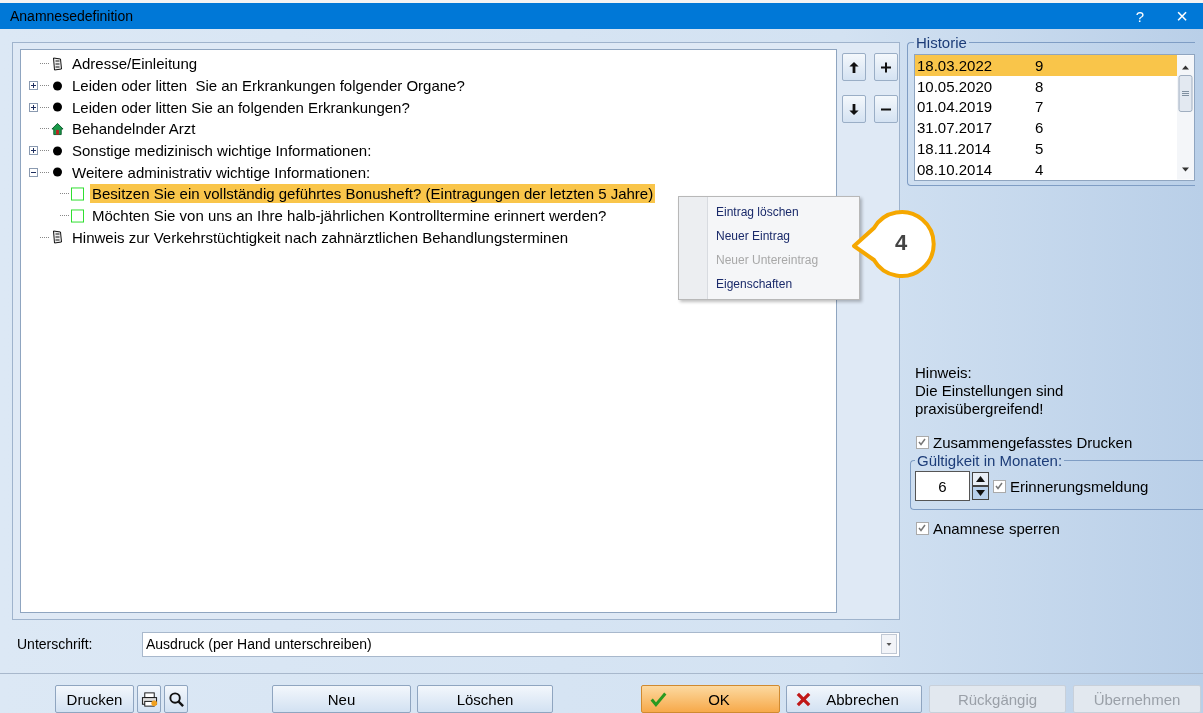 The width and height of the screenshot is (1203, 713). I want to click on remove-button, so click(886, 109).